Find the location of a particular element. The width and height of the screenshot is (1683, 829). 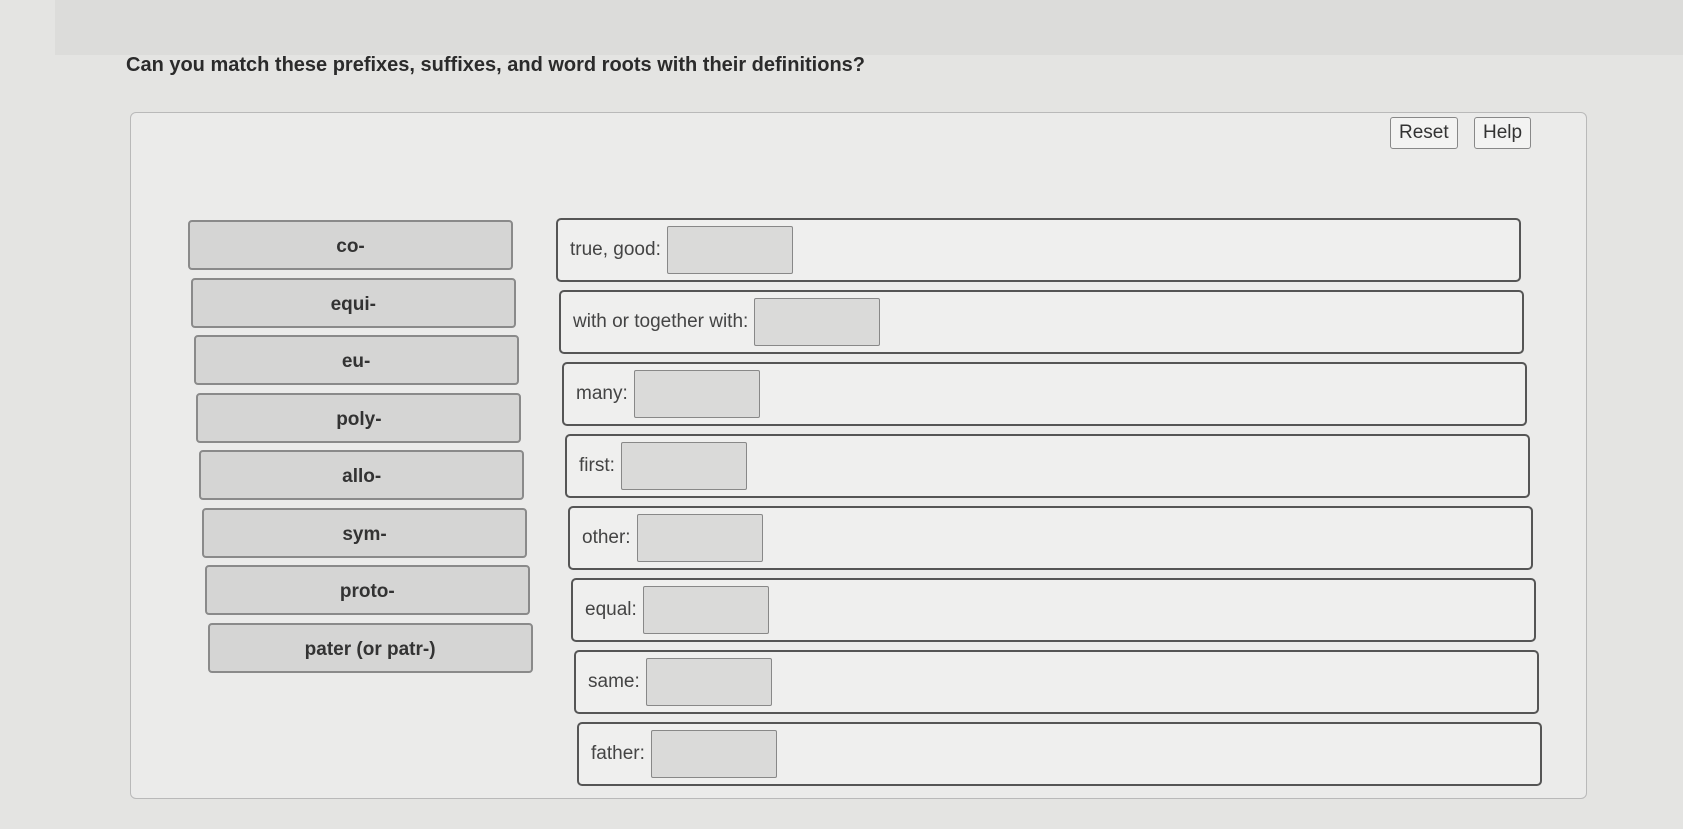

definition-row: equal: is located at coordinates (1053, 610).